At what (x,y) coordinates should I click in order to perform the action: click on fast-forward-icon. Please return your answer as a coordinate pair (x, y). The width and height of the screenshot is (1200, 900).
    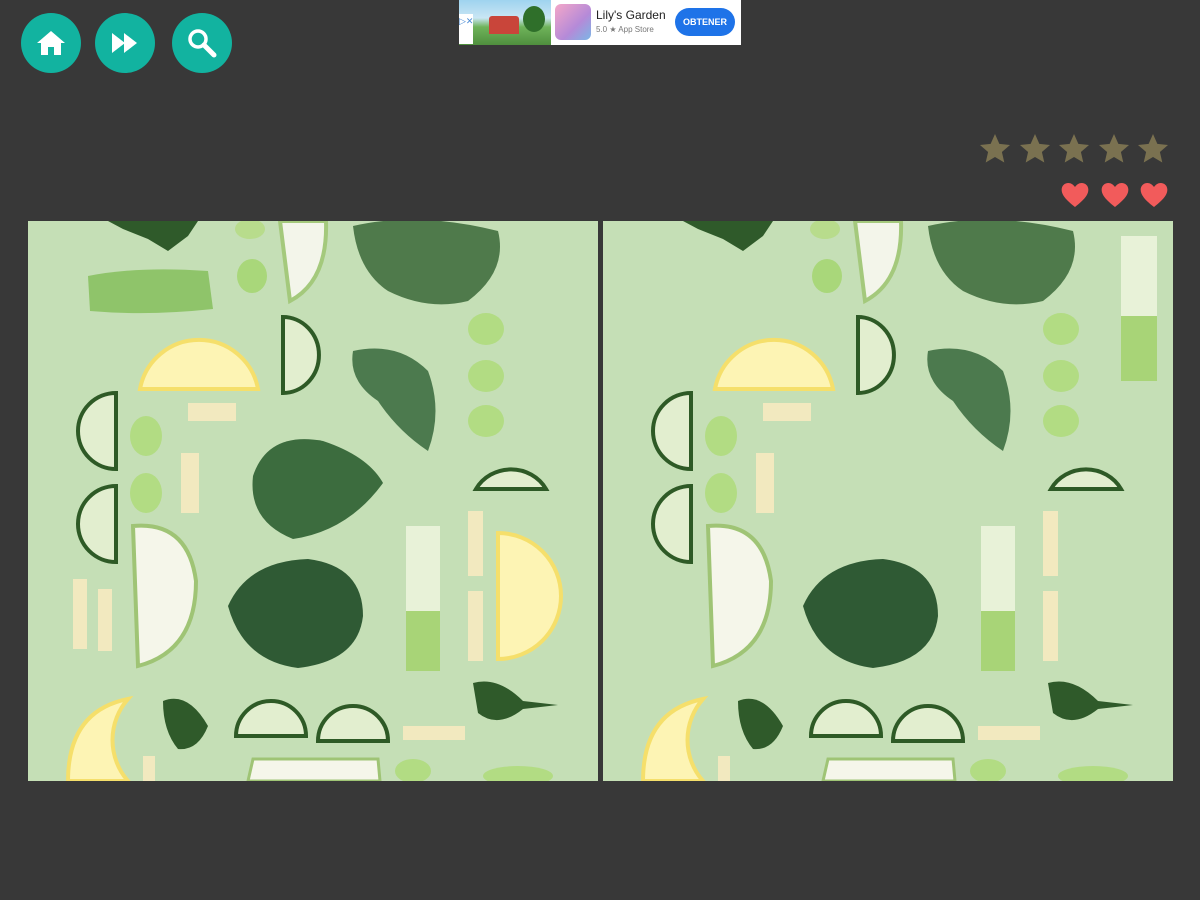
    Looking at the image, I should click on (124, 43).